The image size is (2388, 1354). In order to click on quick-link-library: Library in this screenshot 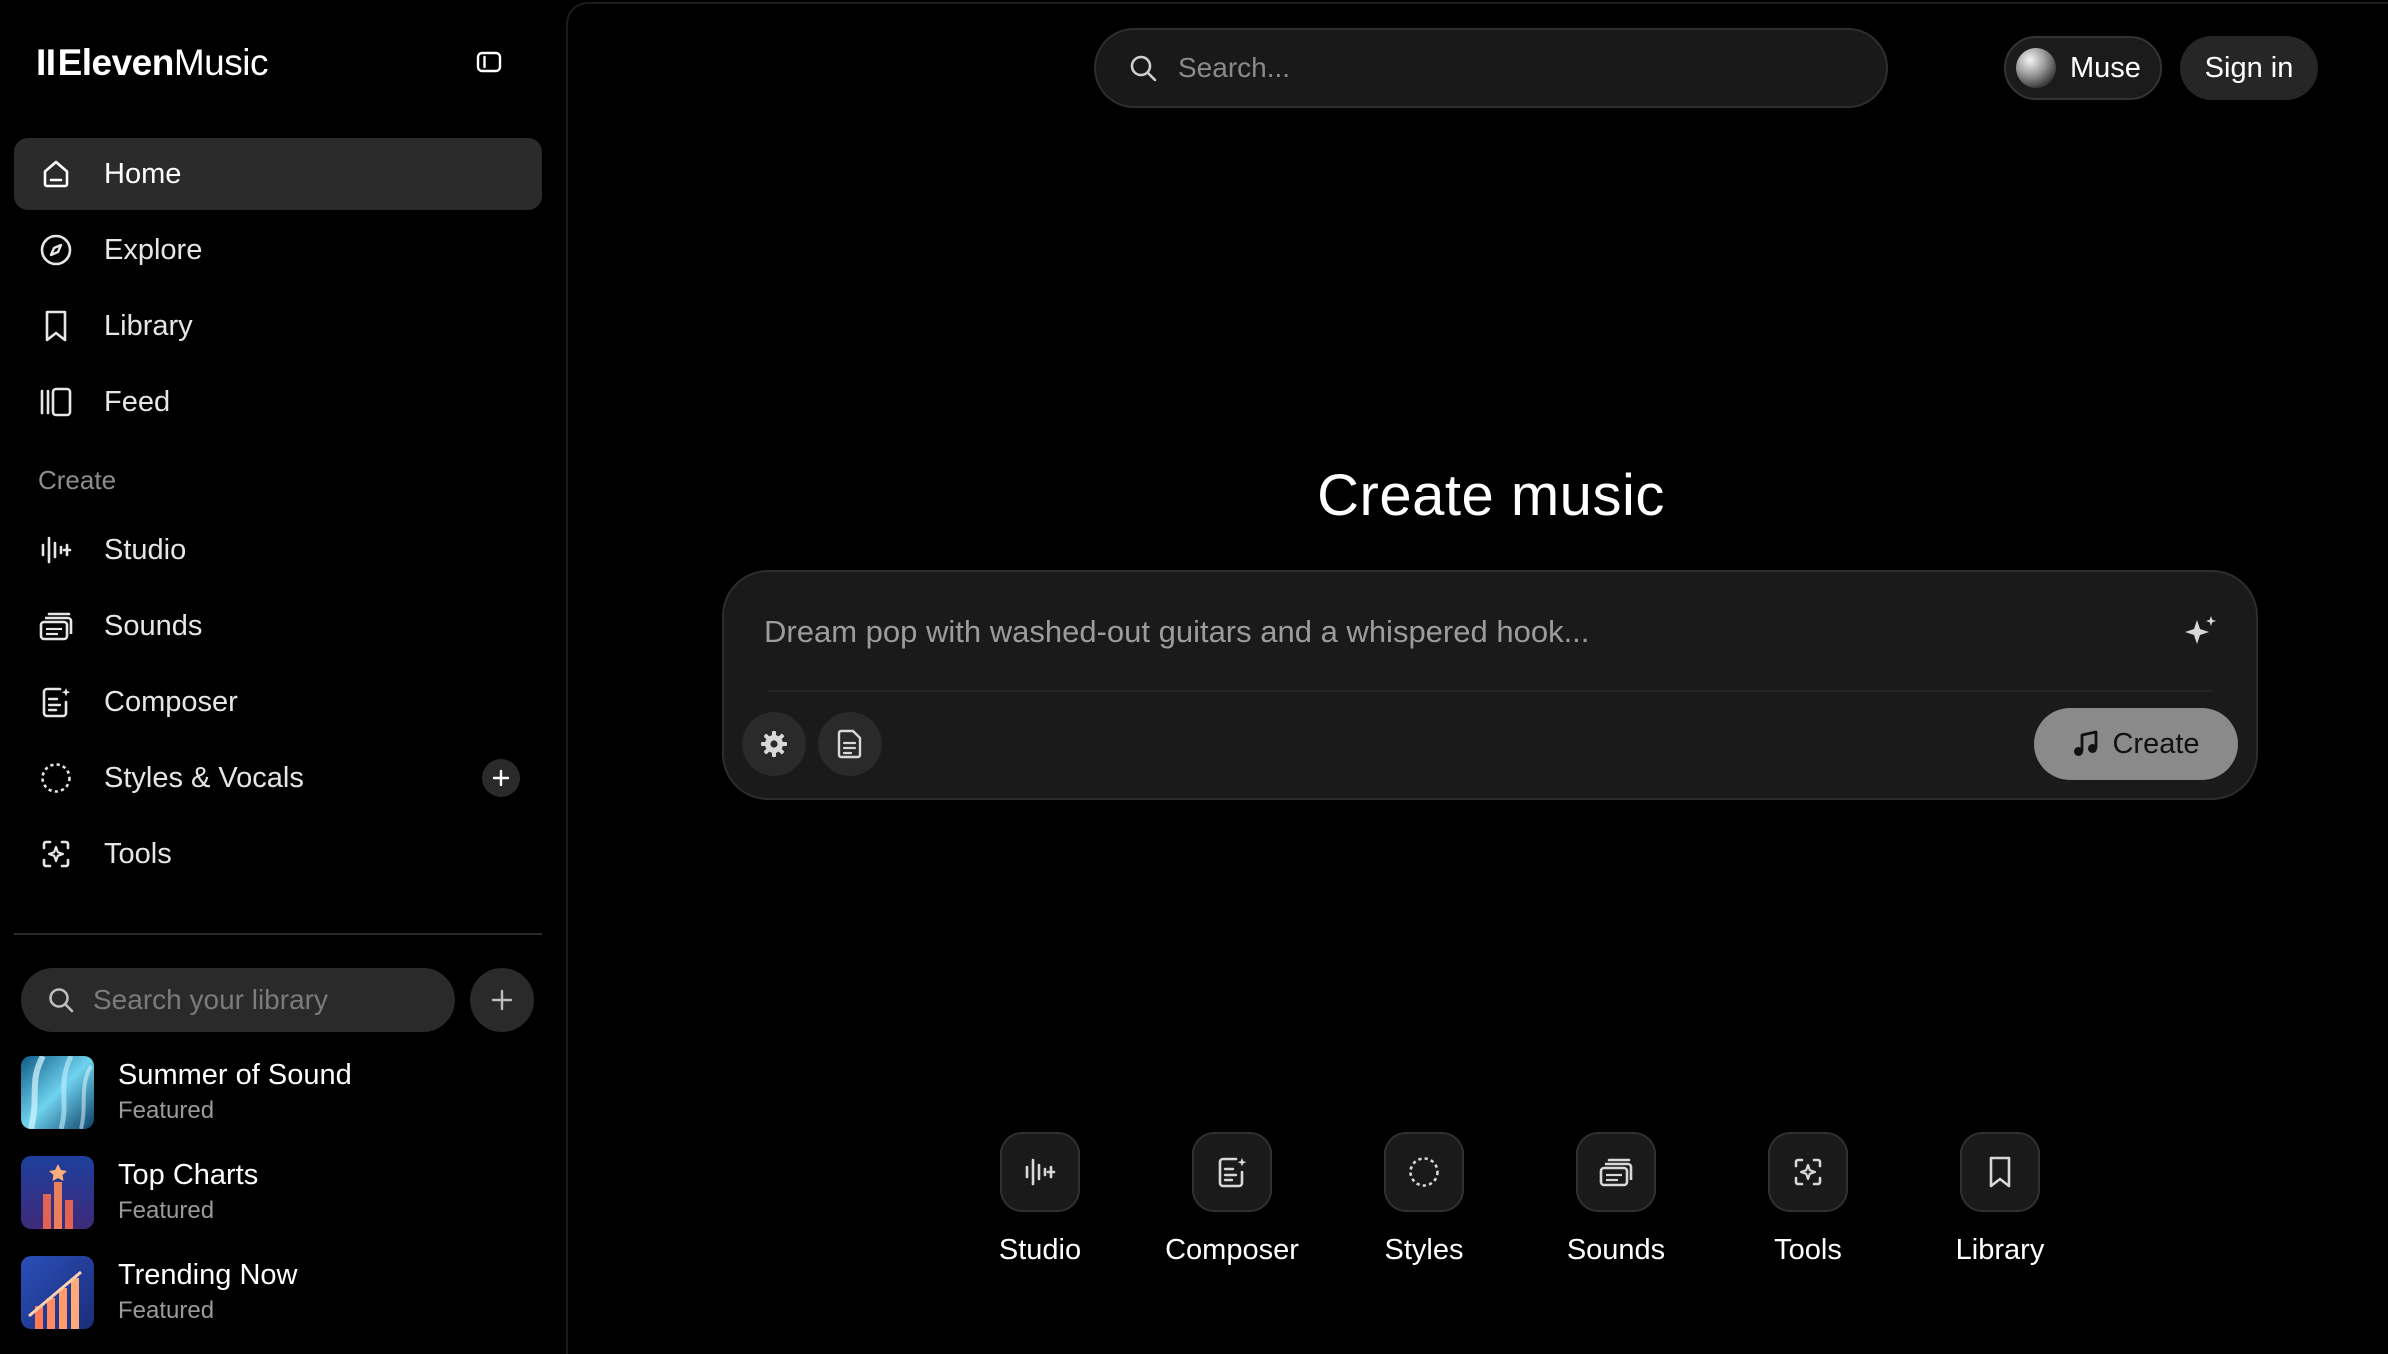, I will do `click(2000, 1199)`.